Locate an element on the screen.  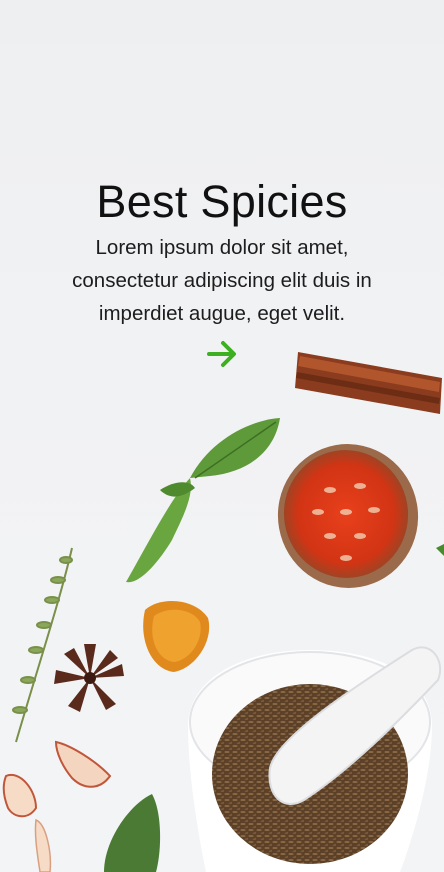
sage-leaf is located at coordinates (132, 833).